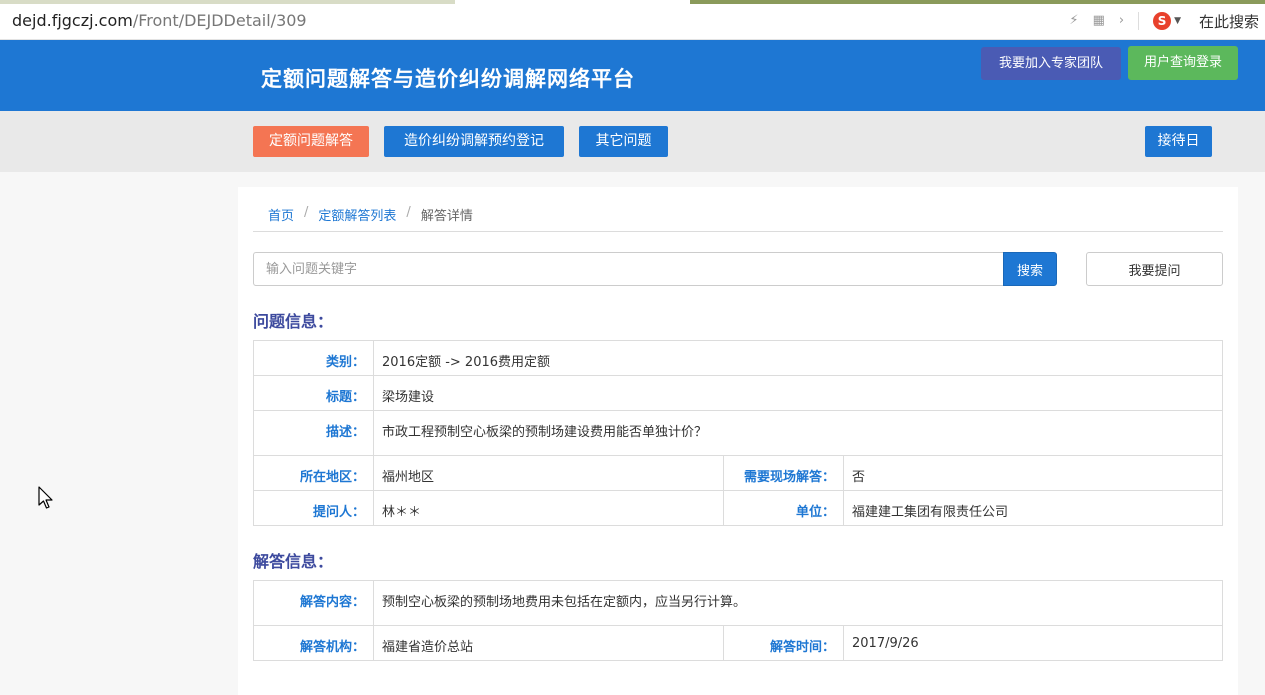 The height and width of the screenshot is (695, 1265). Describe the element at coordinates (1033, 508) in the screenshot. I see `unit-value: 福建建工集团有限责任公司` at that location.